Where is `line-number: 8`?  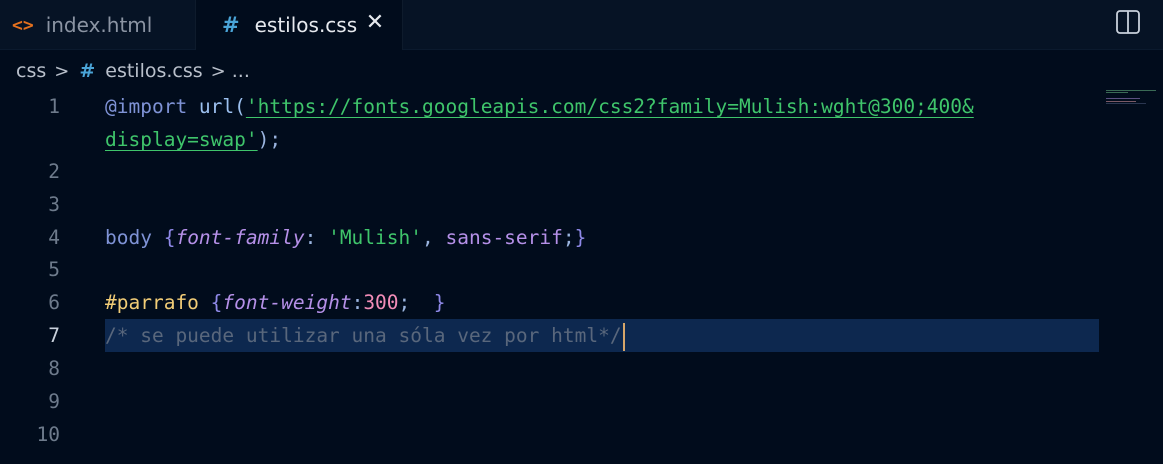
line-number: 8 is located at coordinates (54, 368).